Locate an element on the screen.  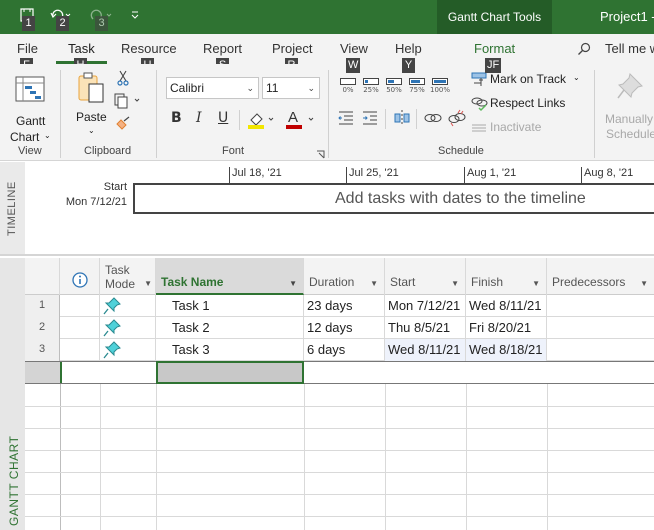
gantt-chart-button: Gantt Chart ⌄ is located at coordinates (31, 106).